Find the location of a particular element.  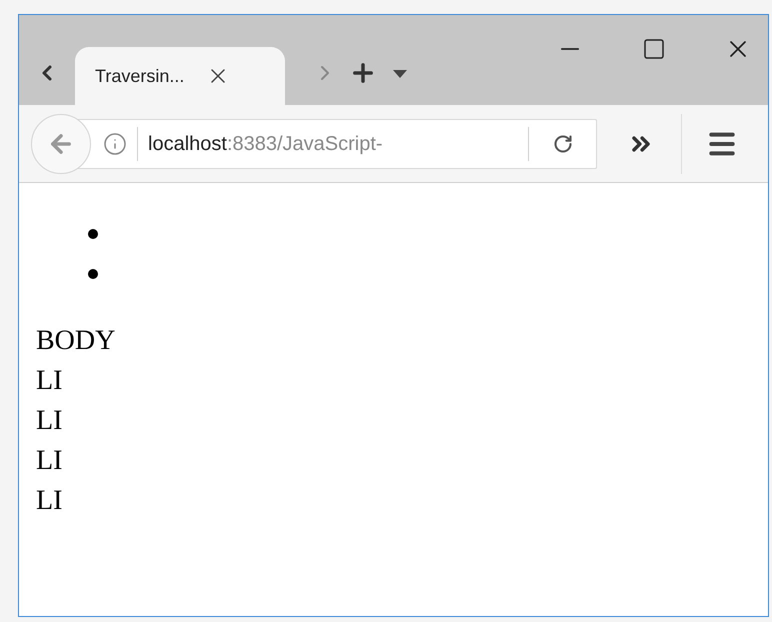

maximize-icon is located at coordinates (654, 49).